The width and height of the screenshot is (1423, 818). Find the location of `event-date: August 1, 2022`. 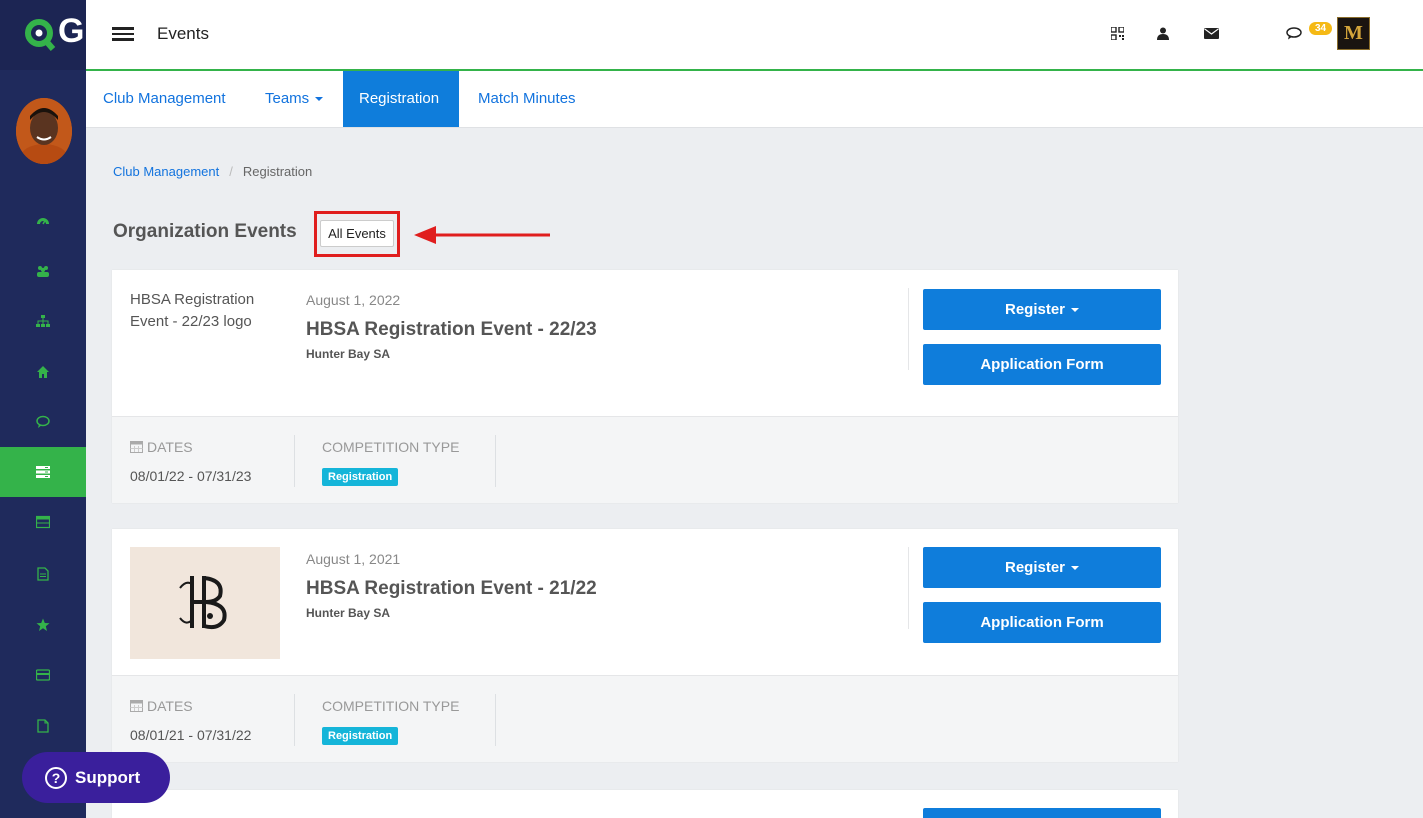

event-date: August 1, 2022 is located at coordinates (353, 300).